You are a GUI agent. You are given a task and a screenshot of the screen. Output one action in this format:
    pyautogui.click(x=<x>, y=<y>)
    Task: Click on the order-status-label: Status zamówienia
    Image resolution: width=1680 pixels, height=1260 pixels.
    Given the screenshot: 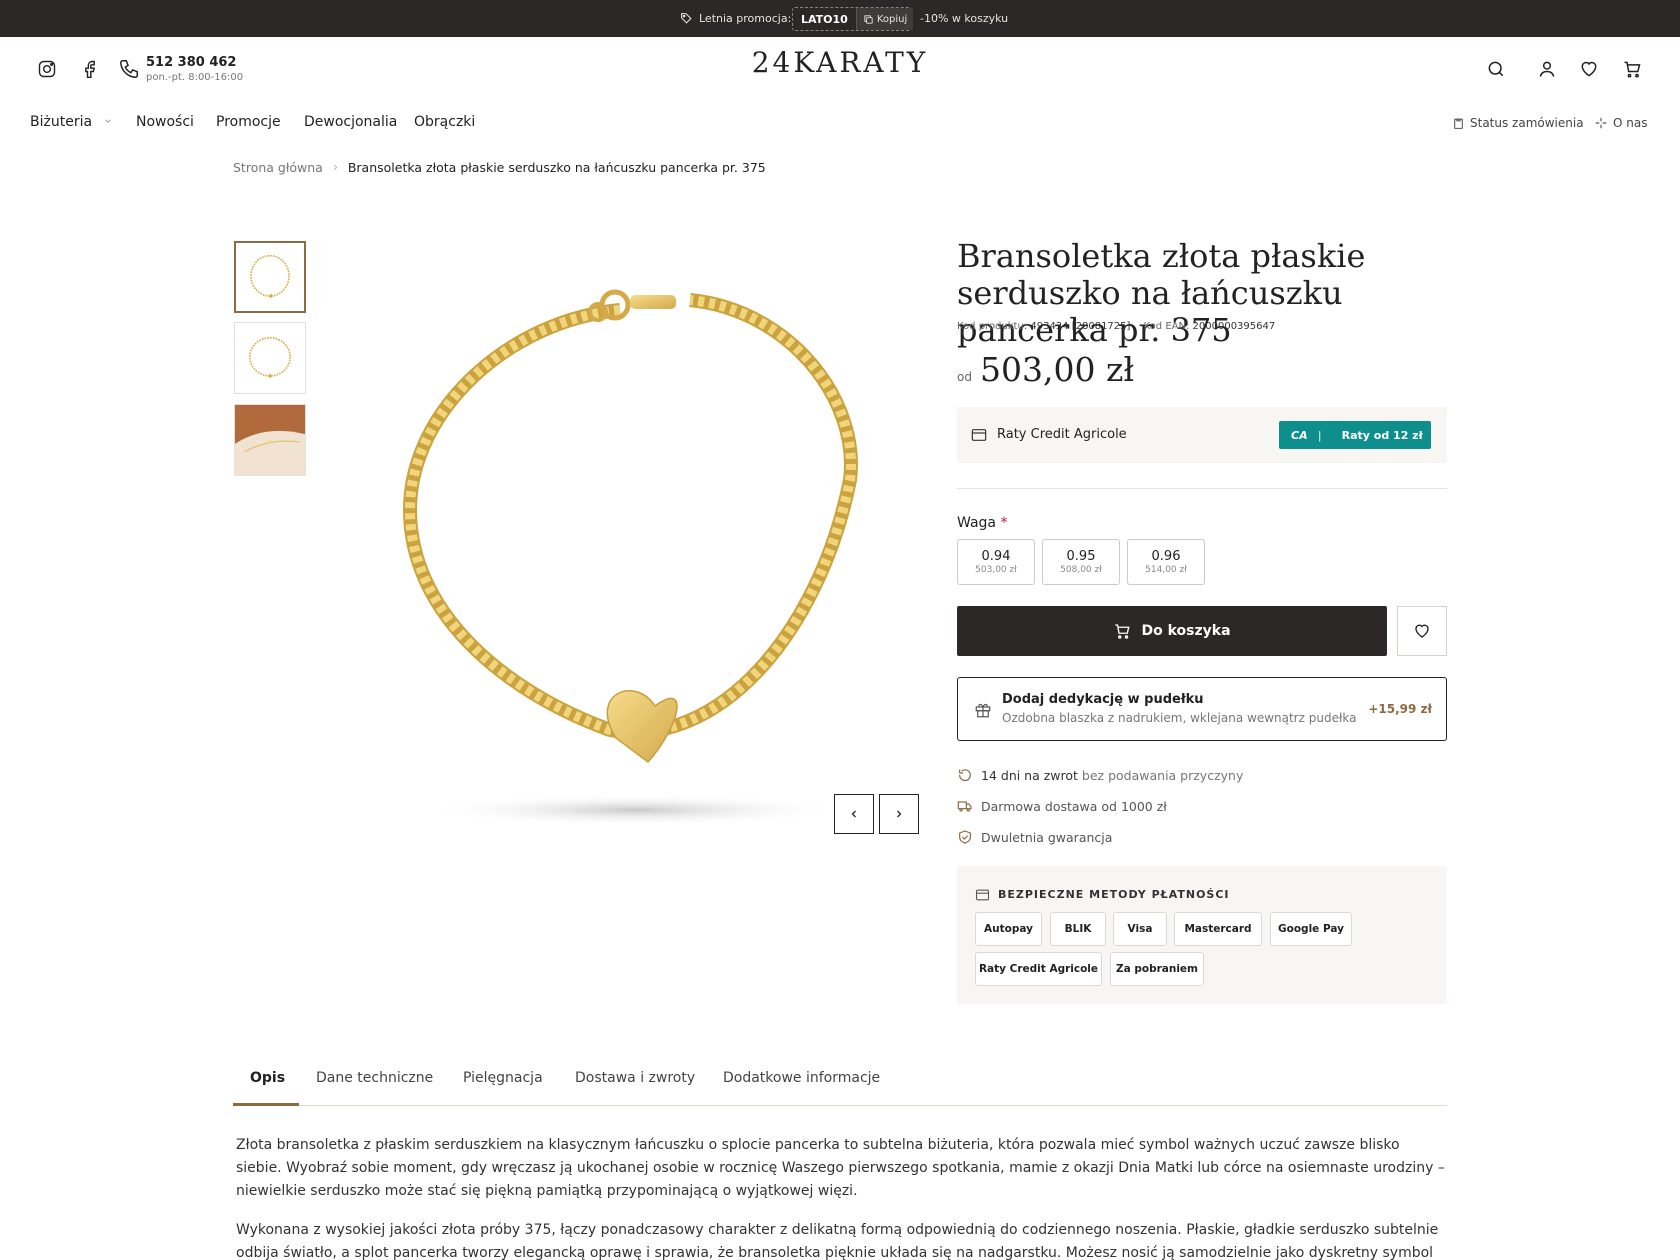 What is the action you would take?
    pyautogui.click(x=1527, y=123)
    